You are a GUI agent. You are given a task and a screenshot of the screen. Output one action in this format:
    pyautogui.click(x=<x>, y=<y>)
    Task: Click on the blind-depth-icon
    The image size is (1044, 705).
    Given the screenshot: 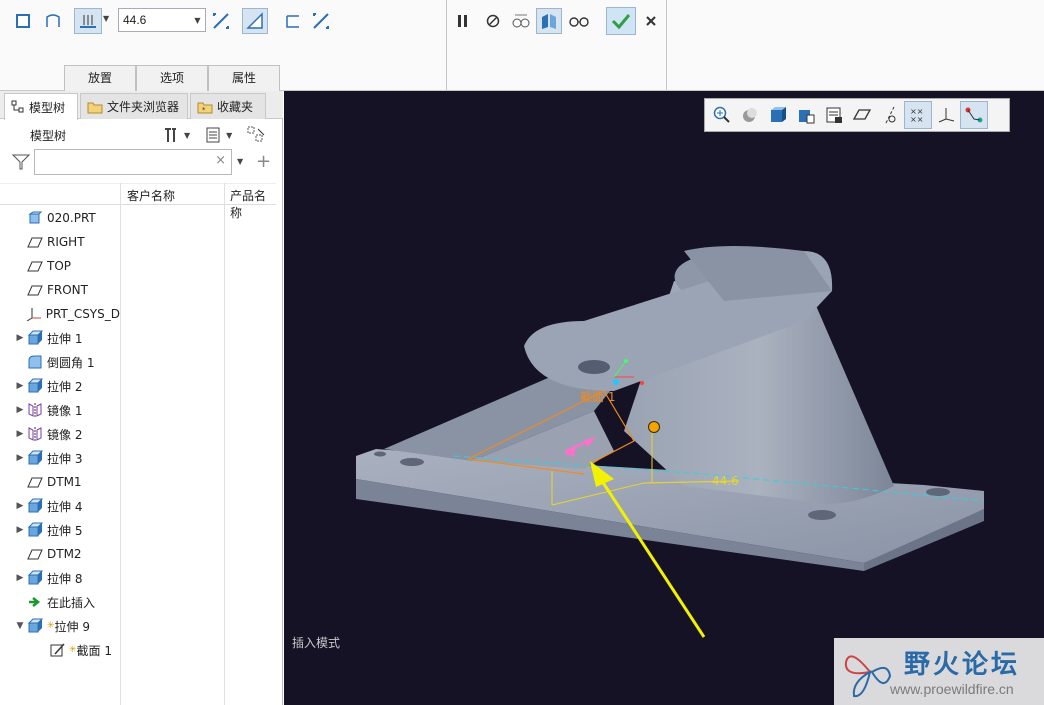 What is the action you would take?
    pyautogui.click(x=88, y=21)
    